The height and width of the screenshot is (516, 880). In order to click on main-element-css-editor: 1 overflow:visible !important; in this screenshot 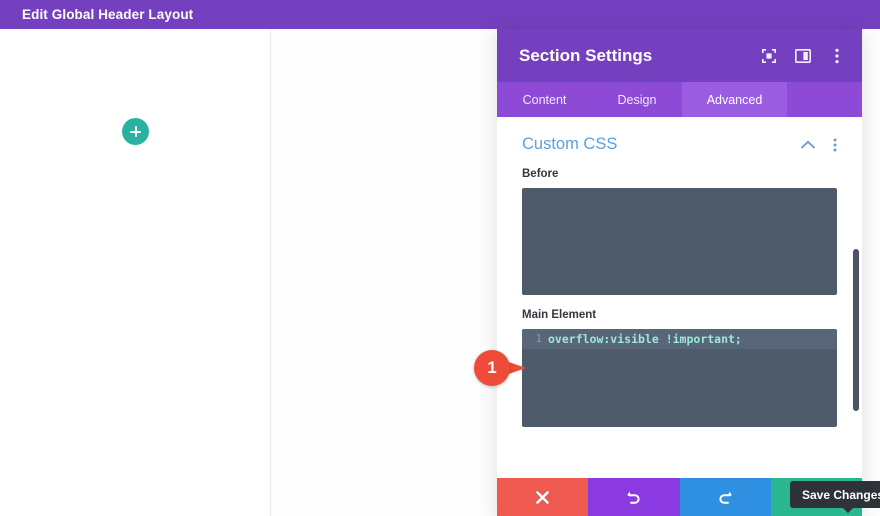, I will do `click(679, 378)`.